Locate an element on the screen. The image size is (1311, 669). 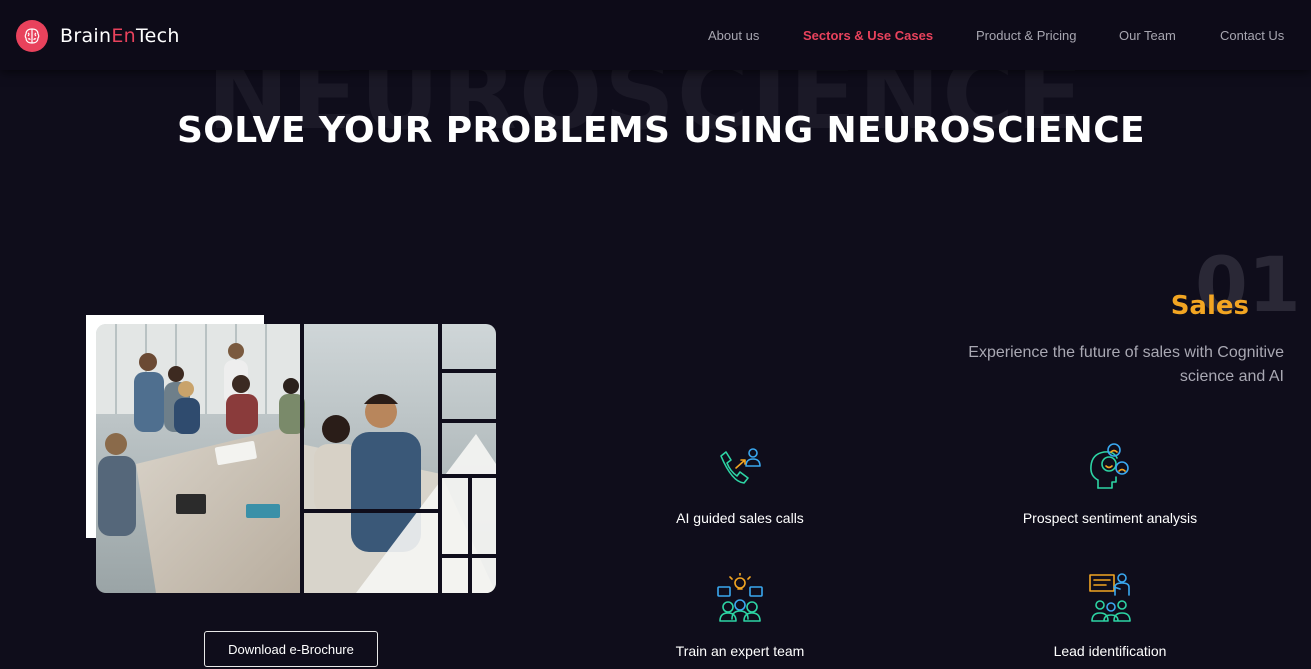
presentation-icon is located at coordinates (1110, 597).